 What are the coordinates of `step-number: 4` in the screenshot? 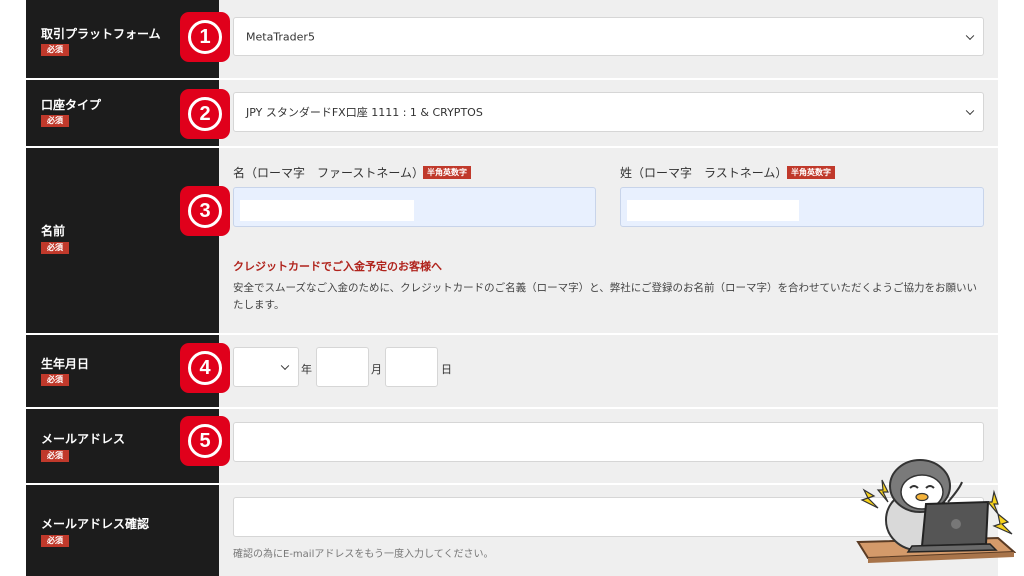 It's located at (205, 368).